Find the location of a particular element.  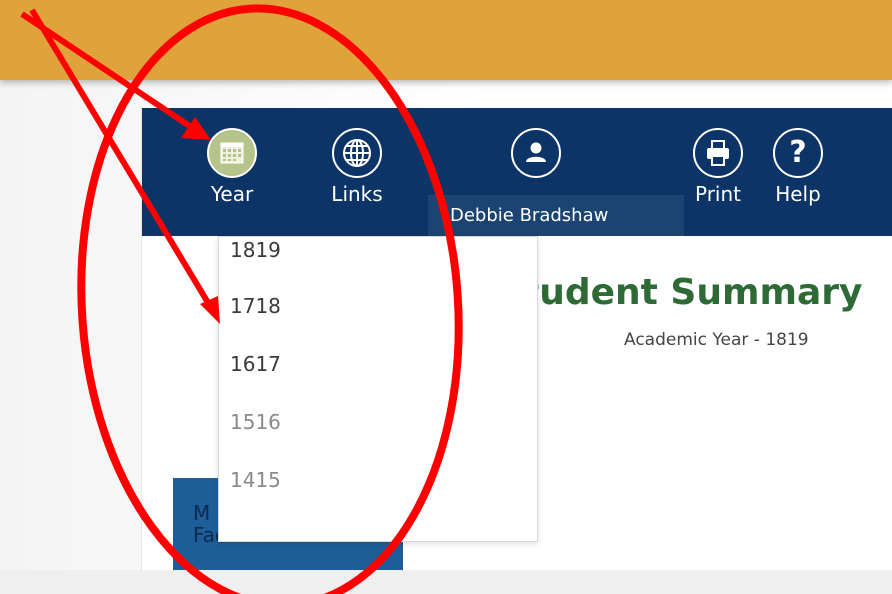

year-option: 1617 is located at coordinates (378, 364).